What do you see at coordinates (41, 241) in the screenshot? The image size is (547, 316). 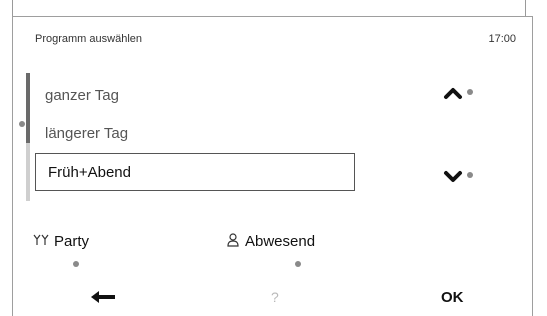 I see `cocktail-glasses-icon` at bounding box center [41, 241].